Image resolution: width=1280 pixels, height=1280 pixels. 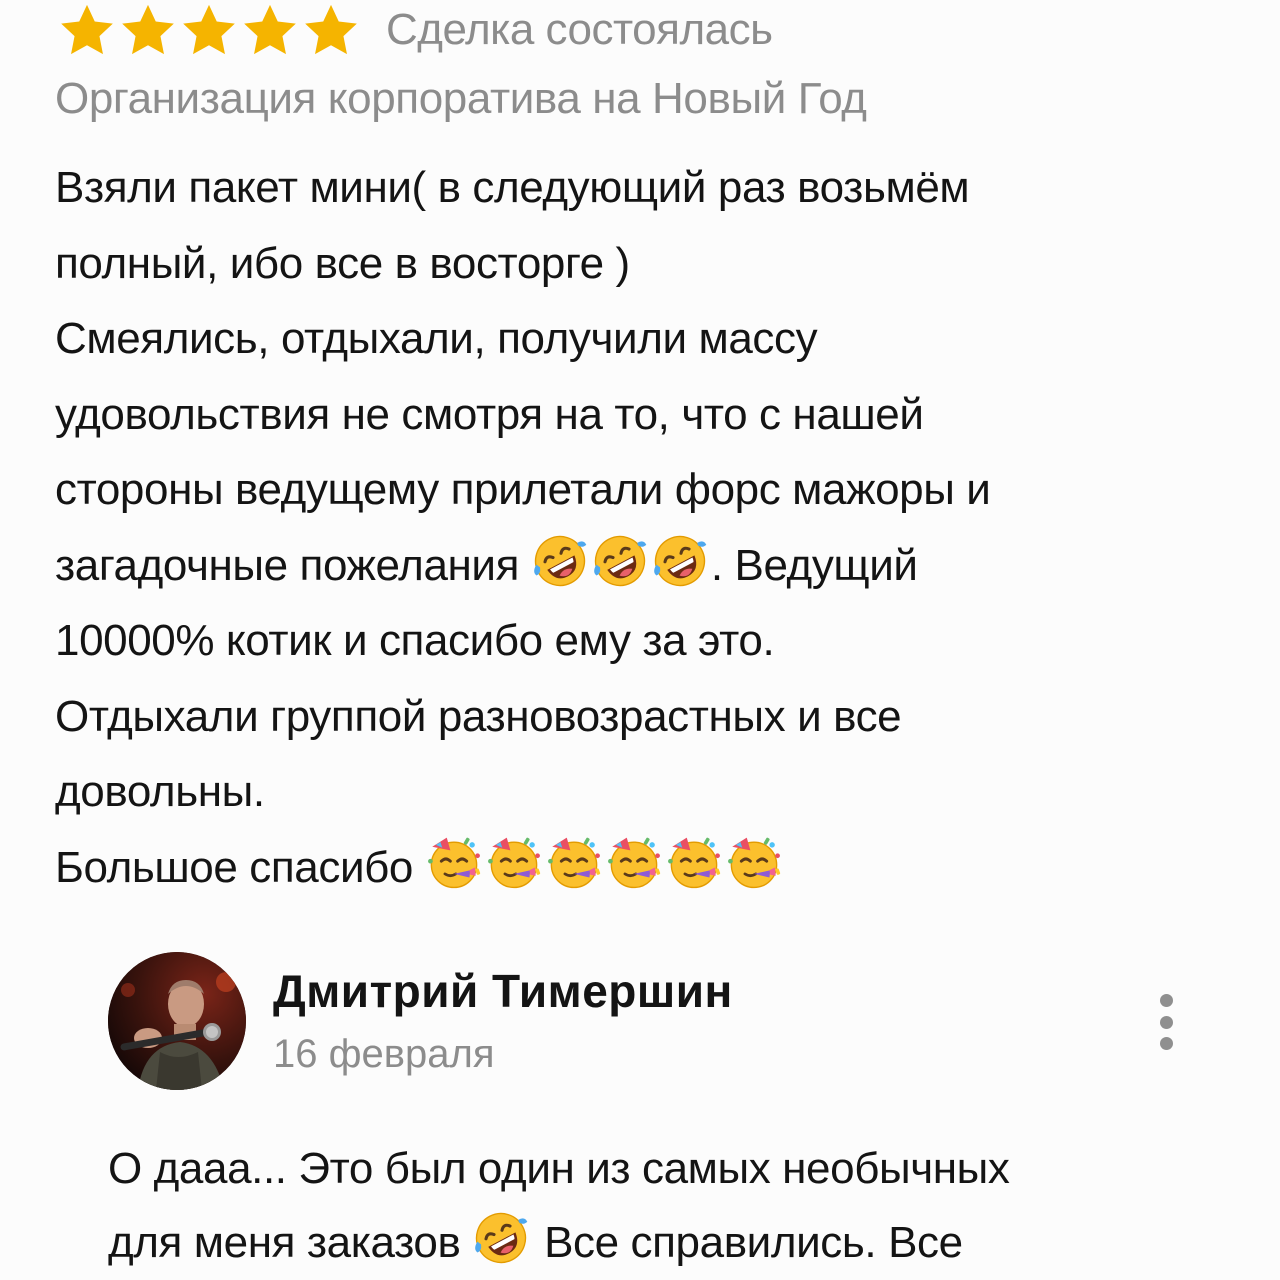 I want to click on review-line: Большое спасибо, so click(x=645, y=868).